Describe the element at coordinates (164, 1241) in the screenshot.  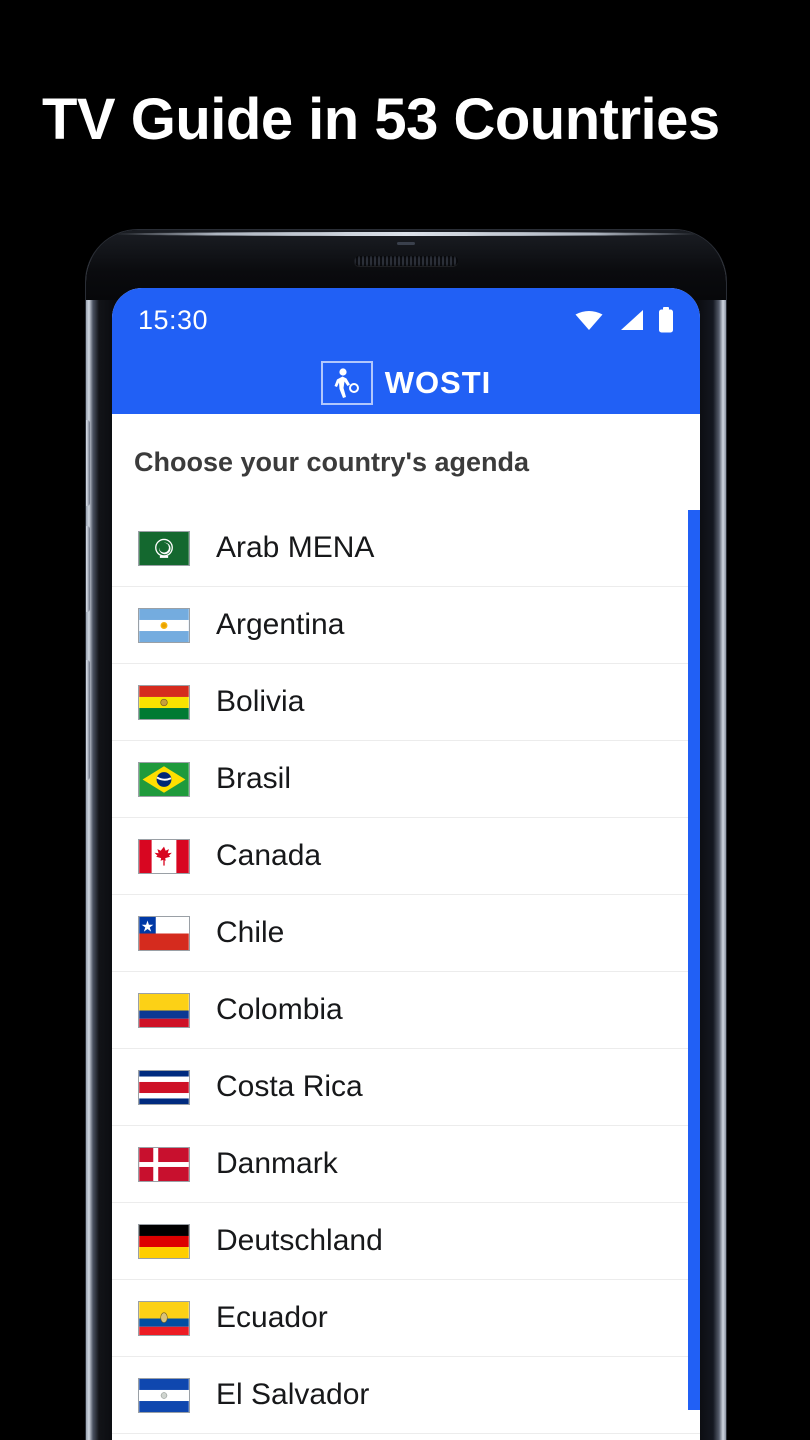
I see `germany-flag` at that location.